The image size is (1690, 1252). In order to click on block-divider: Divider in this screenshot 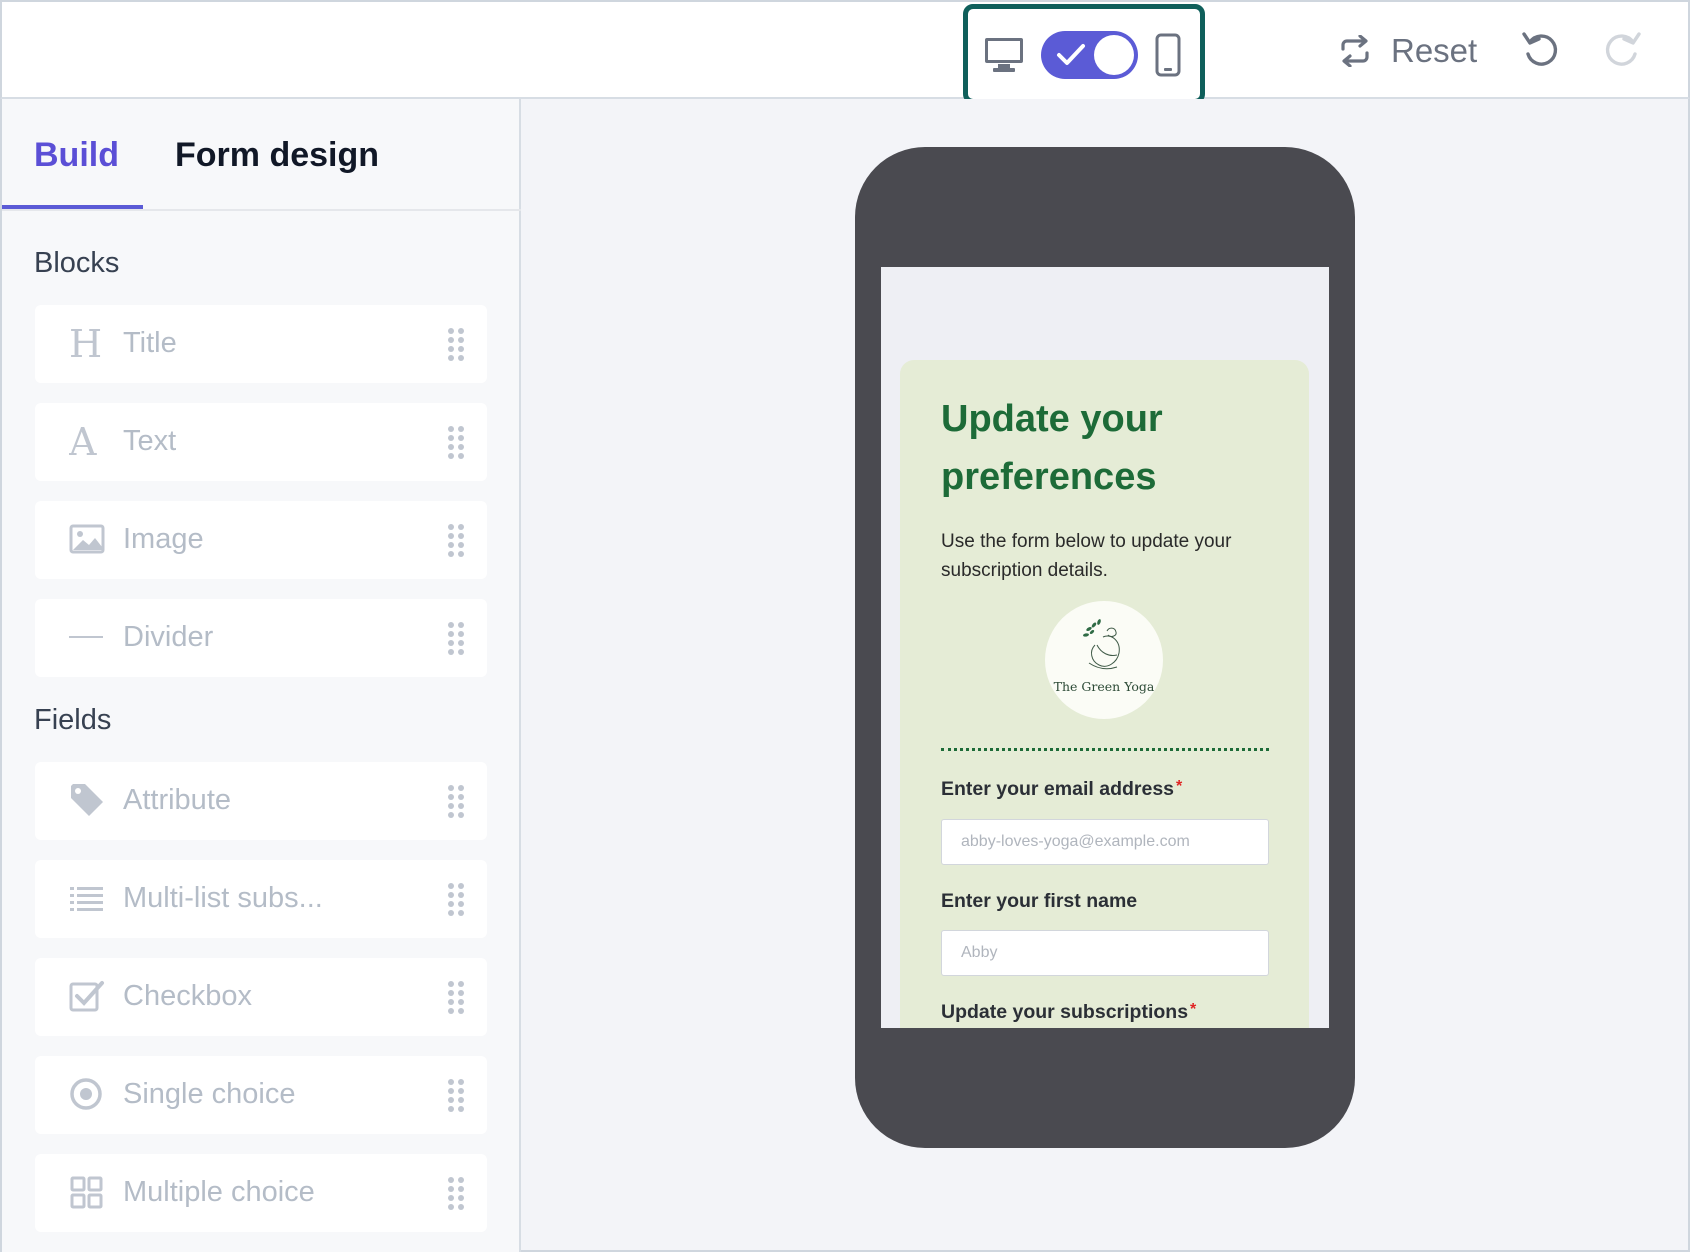, I will do `click(261, 638)`.